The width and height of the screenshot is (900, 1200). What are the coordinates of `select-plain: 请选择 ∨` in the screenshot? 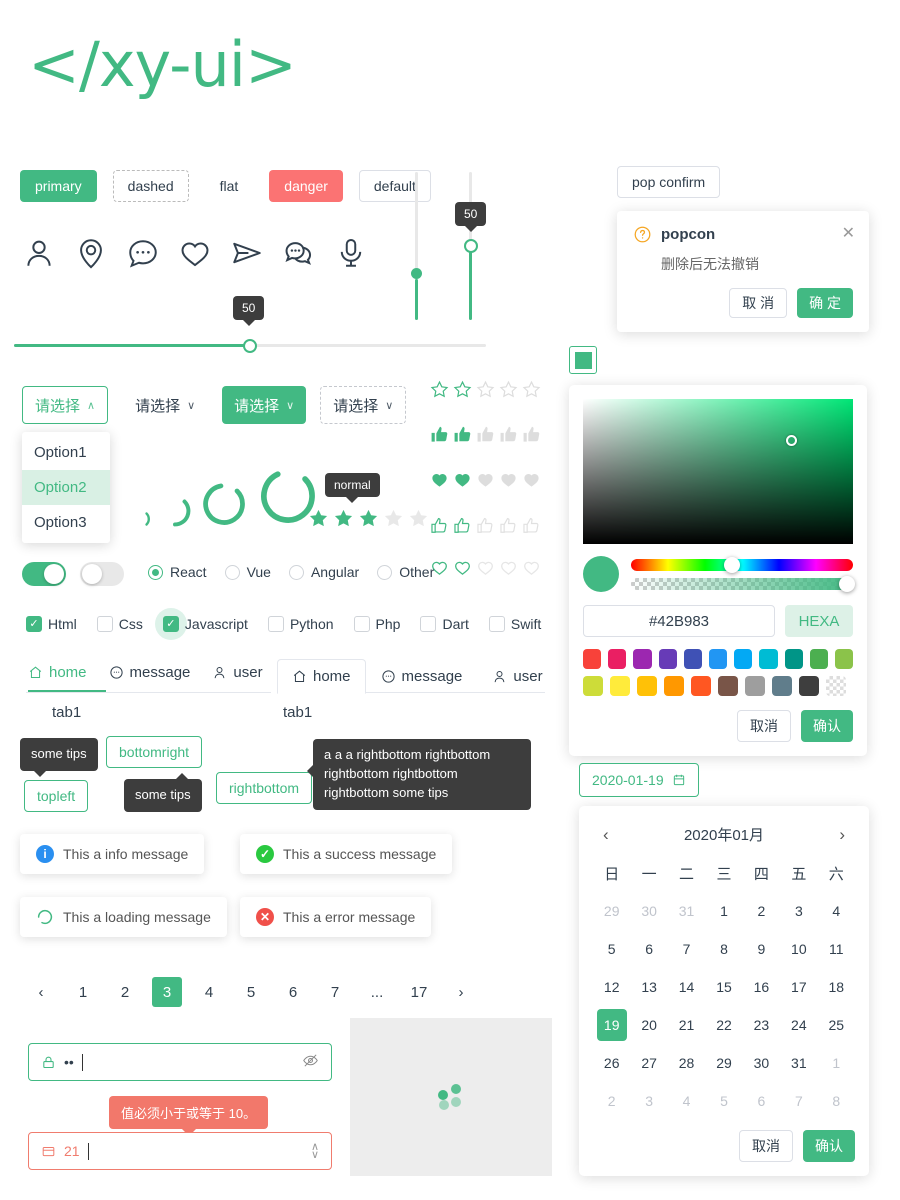 It's located at (165, 405).